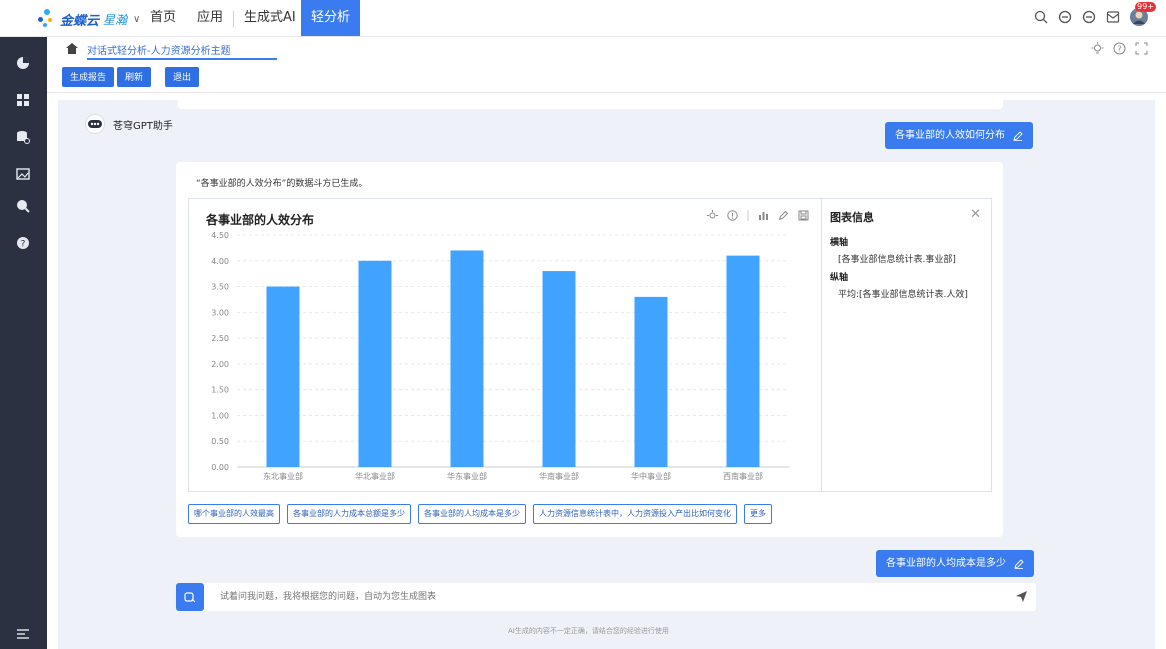 This screenshot has width=1166, height=649. I want to click on chart-info-title: 图表信息, so click(852, 217).